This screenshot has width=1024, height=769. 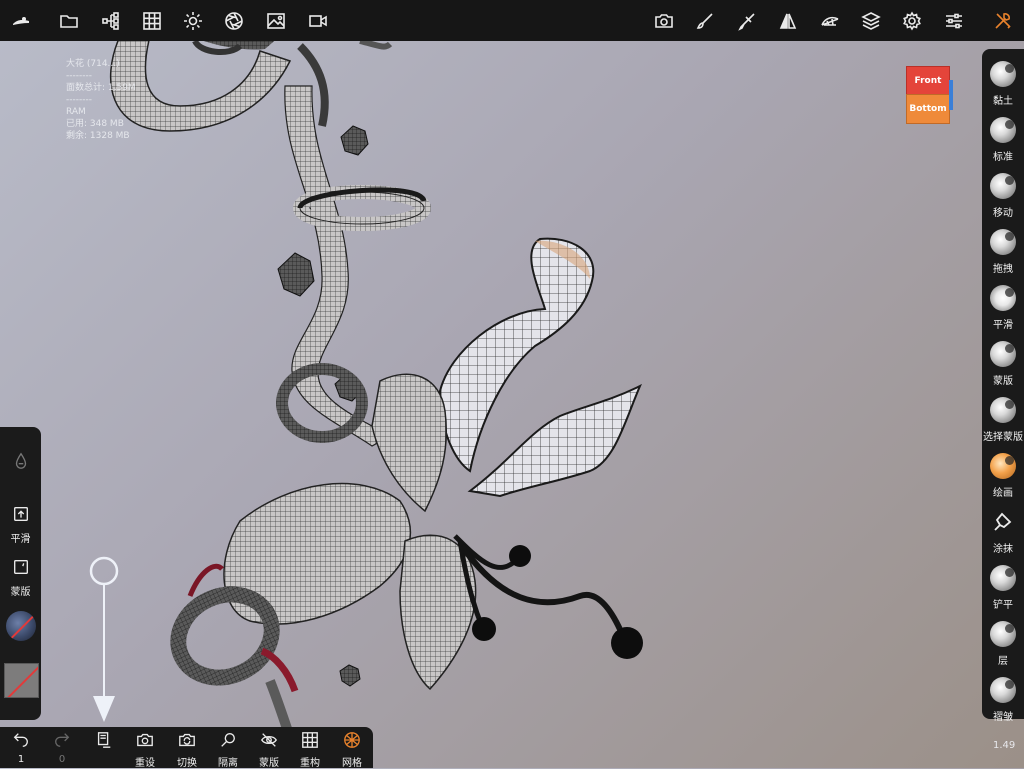 I want to click on tool-clay: 黏土, so click(x=1003, y=82).